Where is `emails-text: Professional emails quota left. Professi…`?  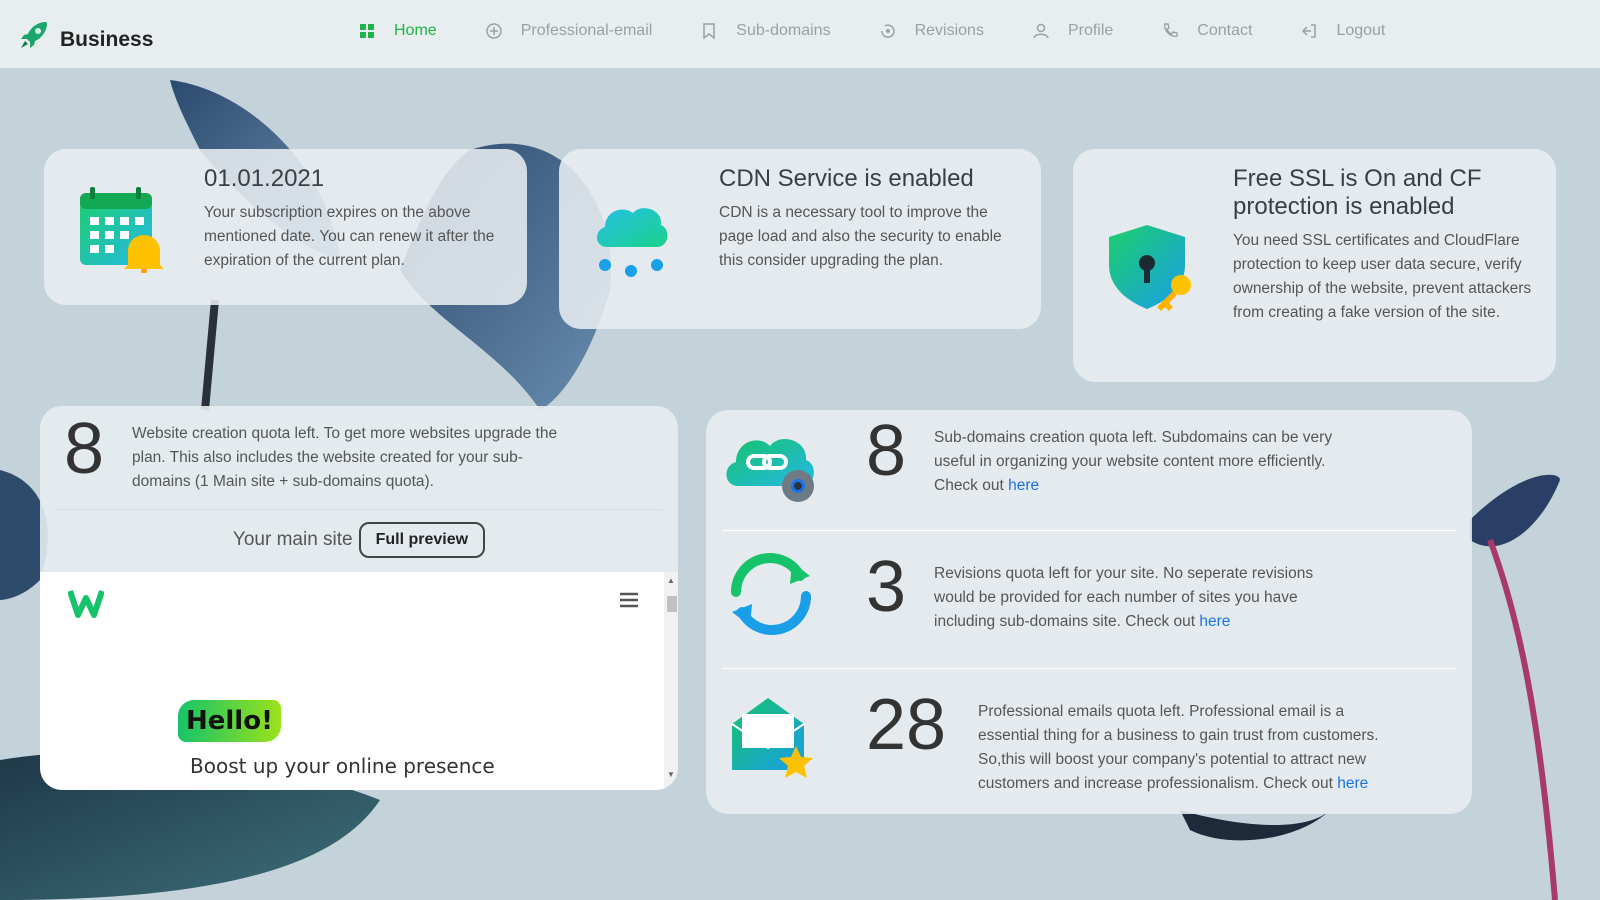 emails-text: Professional emails quota left. Professi… is located at coordinates (1178, 747).